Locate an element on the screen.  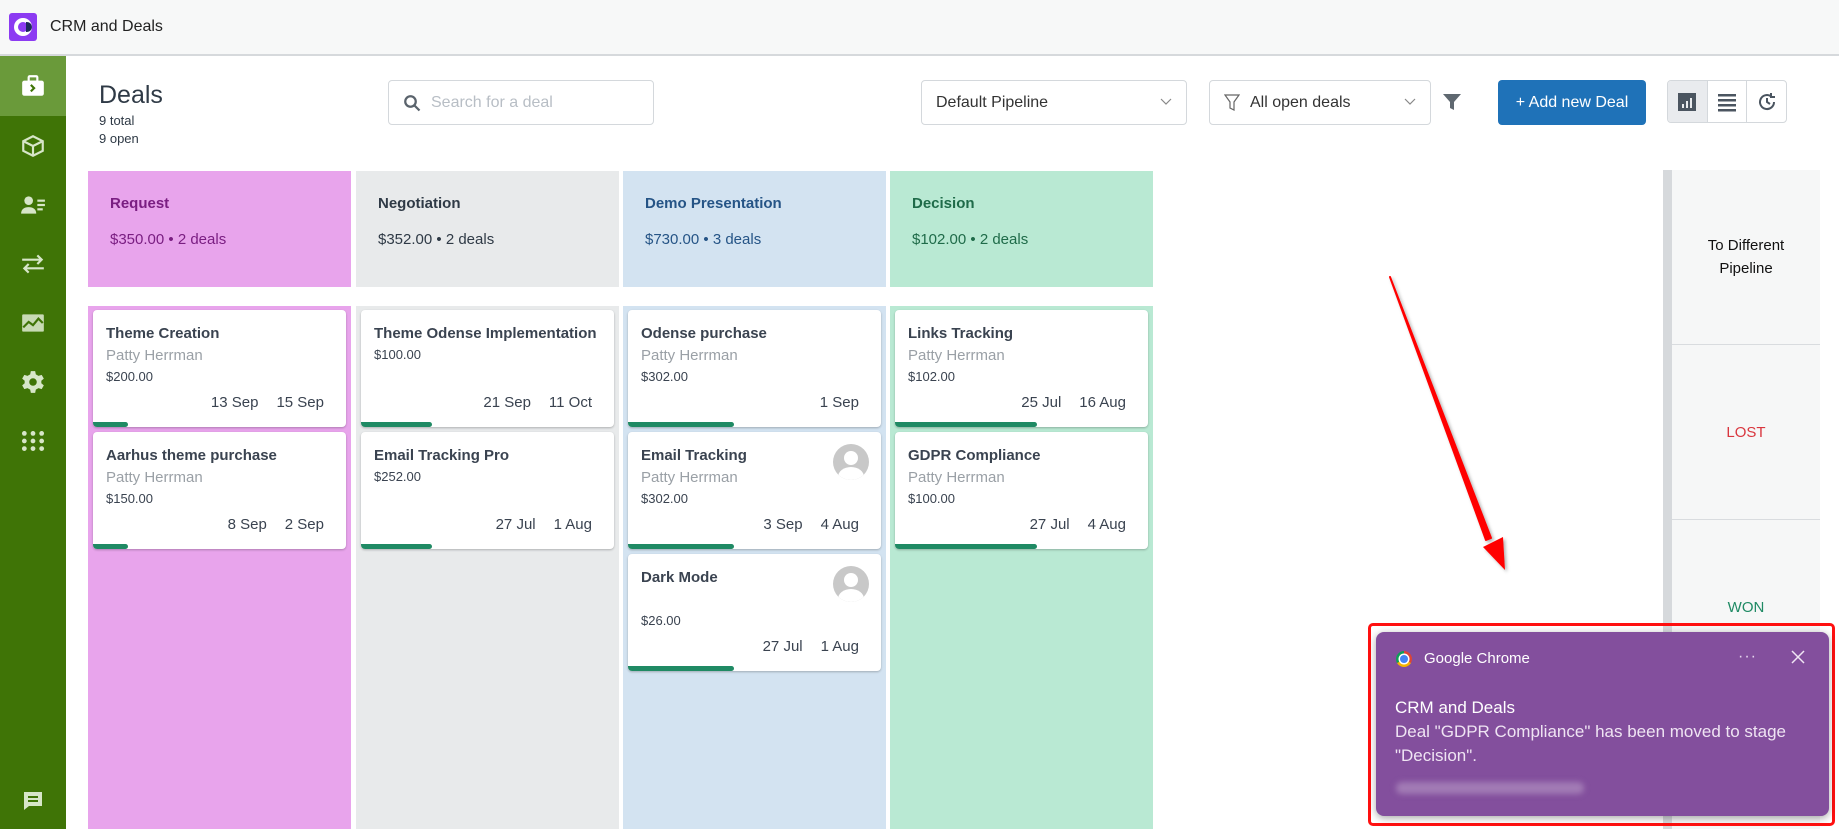
search-input is located at coordinates (536, 102).